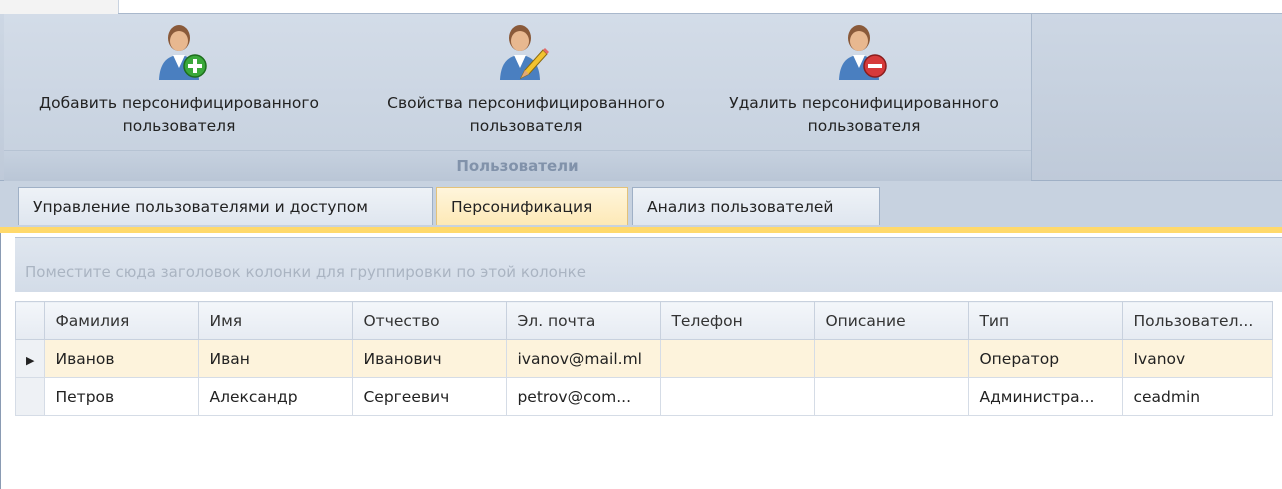 This screenshot has height=489, width=1282. What do you see at coordinates (276, 320) in the screenshot?
I see `column-header-first-name: Имя` at bounding box center [276, 320].